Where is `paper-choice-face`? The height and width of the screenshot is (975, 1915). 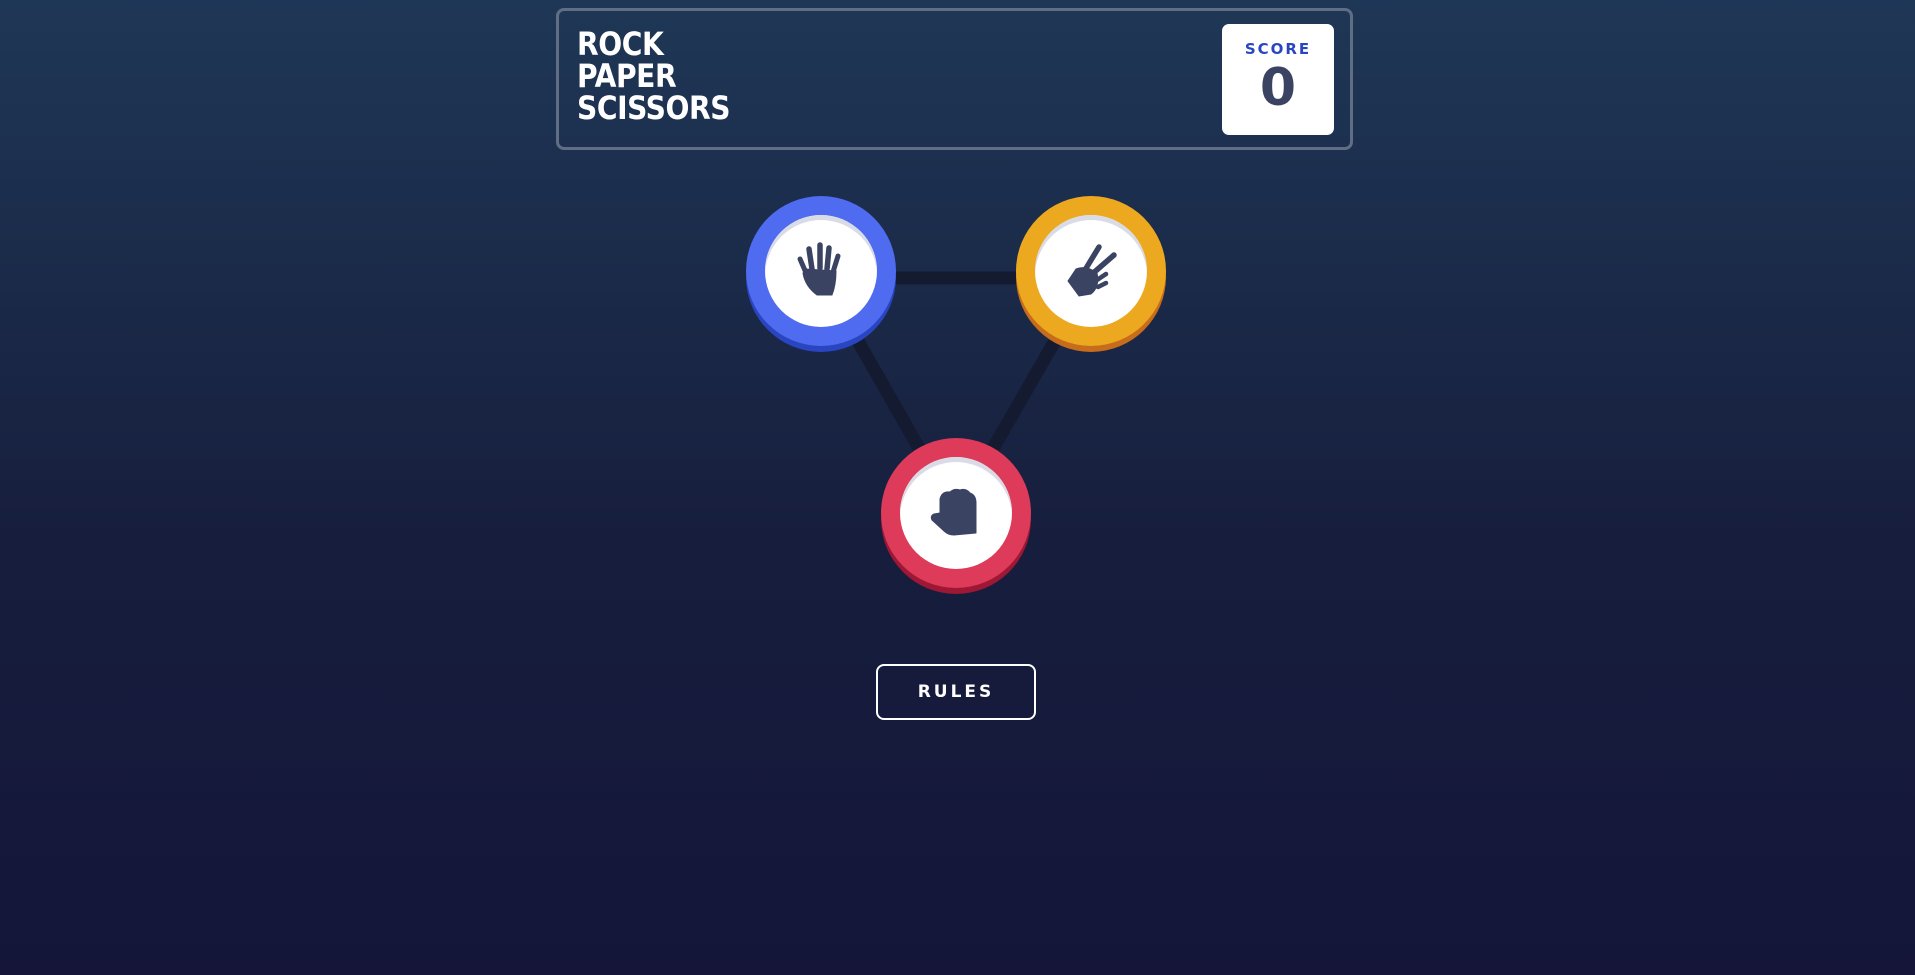
paper-choice-face is located at coordinates (821, 271).